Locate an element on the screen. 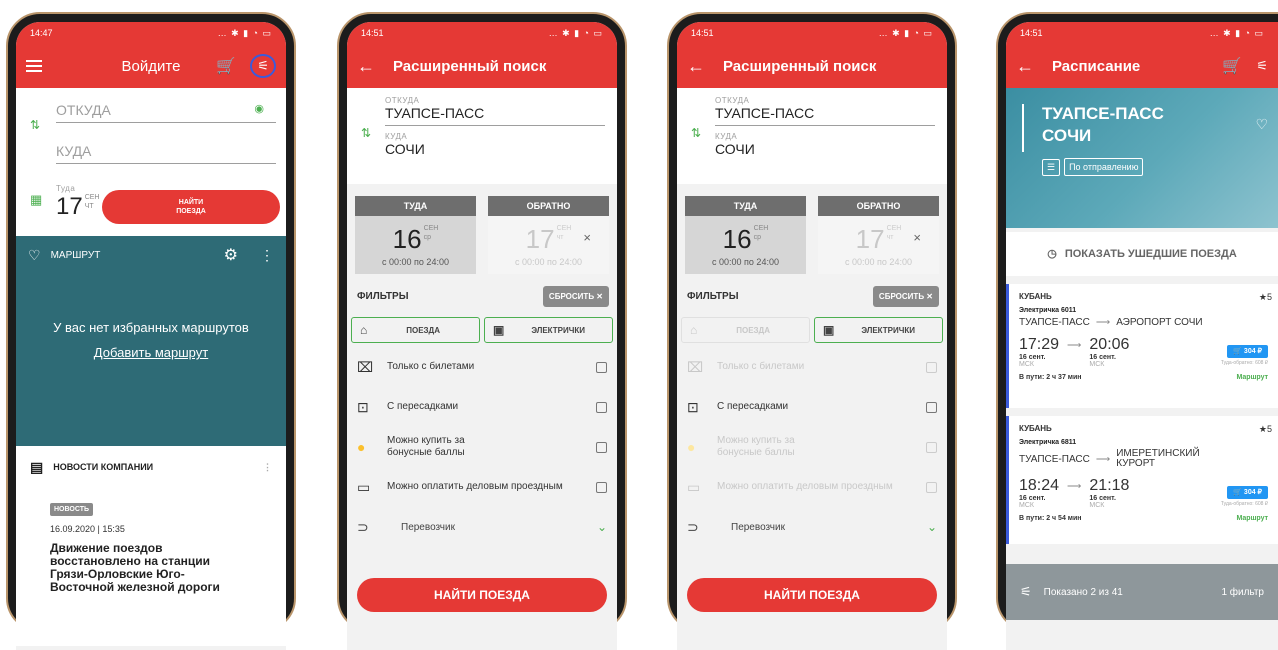  news-more-icon: ⋮ is located at coordinates (267, 467).